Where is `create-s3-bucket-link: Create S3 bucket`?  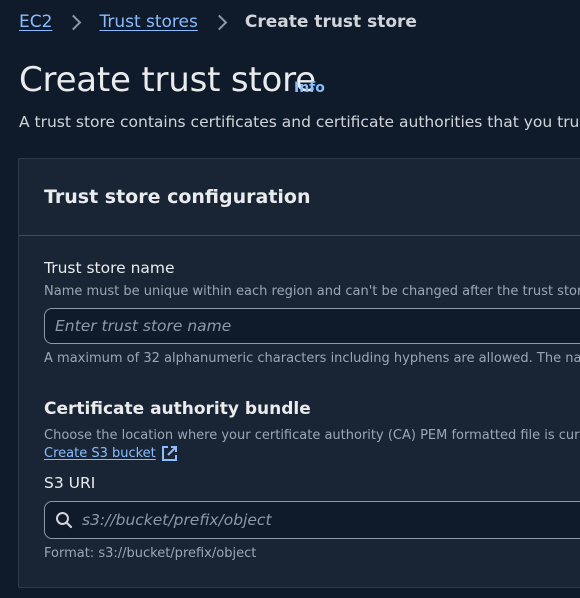 create-s3-bucket-link: Create S3 bucket is located at coordinates (111, 453).